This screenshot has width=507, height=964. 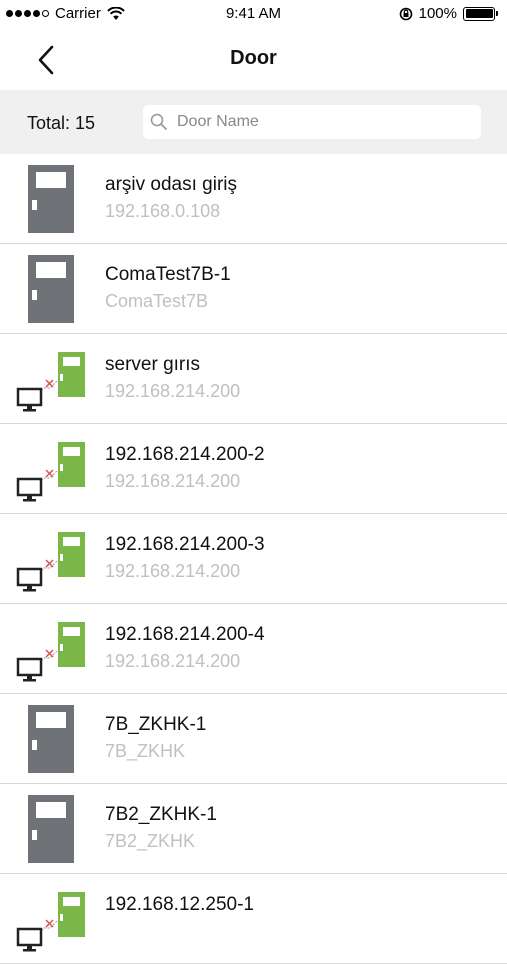 What do you see at coordinates (253, 649) in the screenshot?
I see `door-row: 192.168.214.200-4 192.168.214.200` at bounding box center [253, 649].